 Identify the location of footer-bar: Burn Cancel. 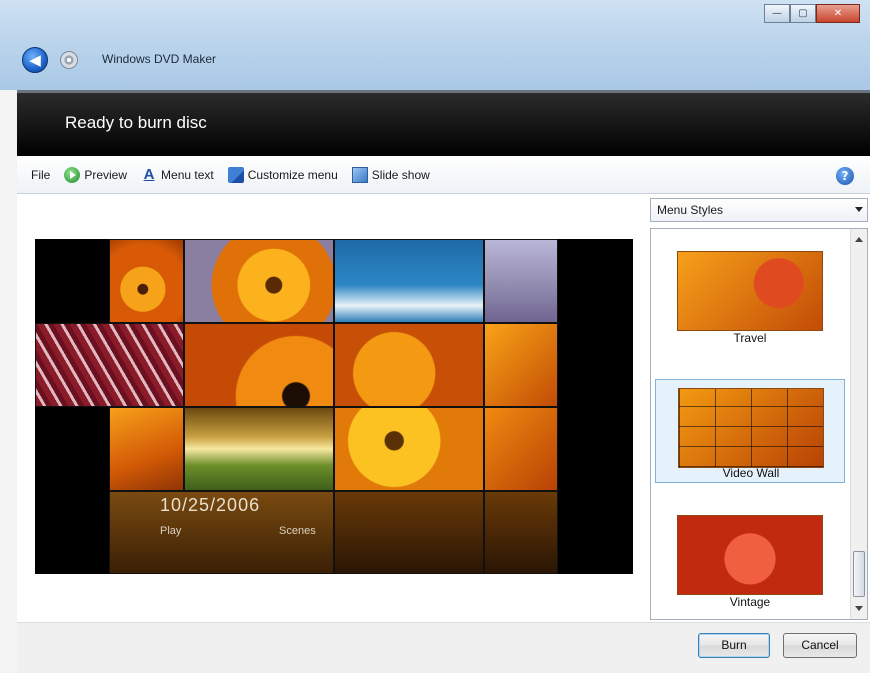
(443, 647).